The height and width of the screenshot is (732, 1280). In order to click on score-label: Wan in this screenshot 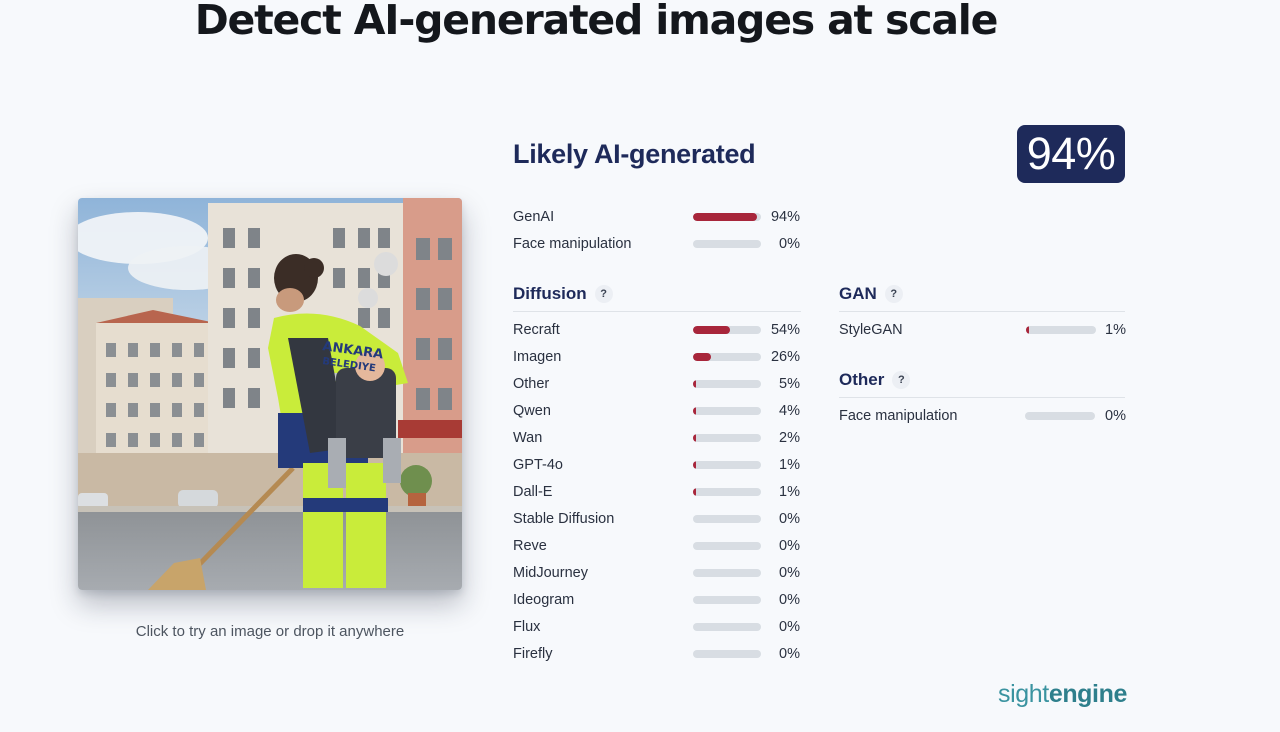, I will do `click(528, 438)`.